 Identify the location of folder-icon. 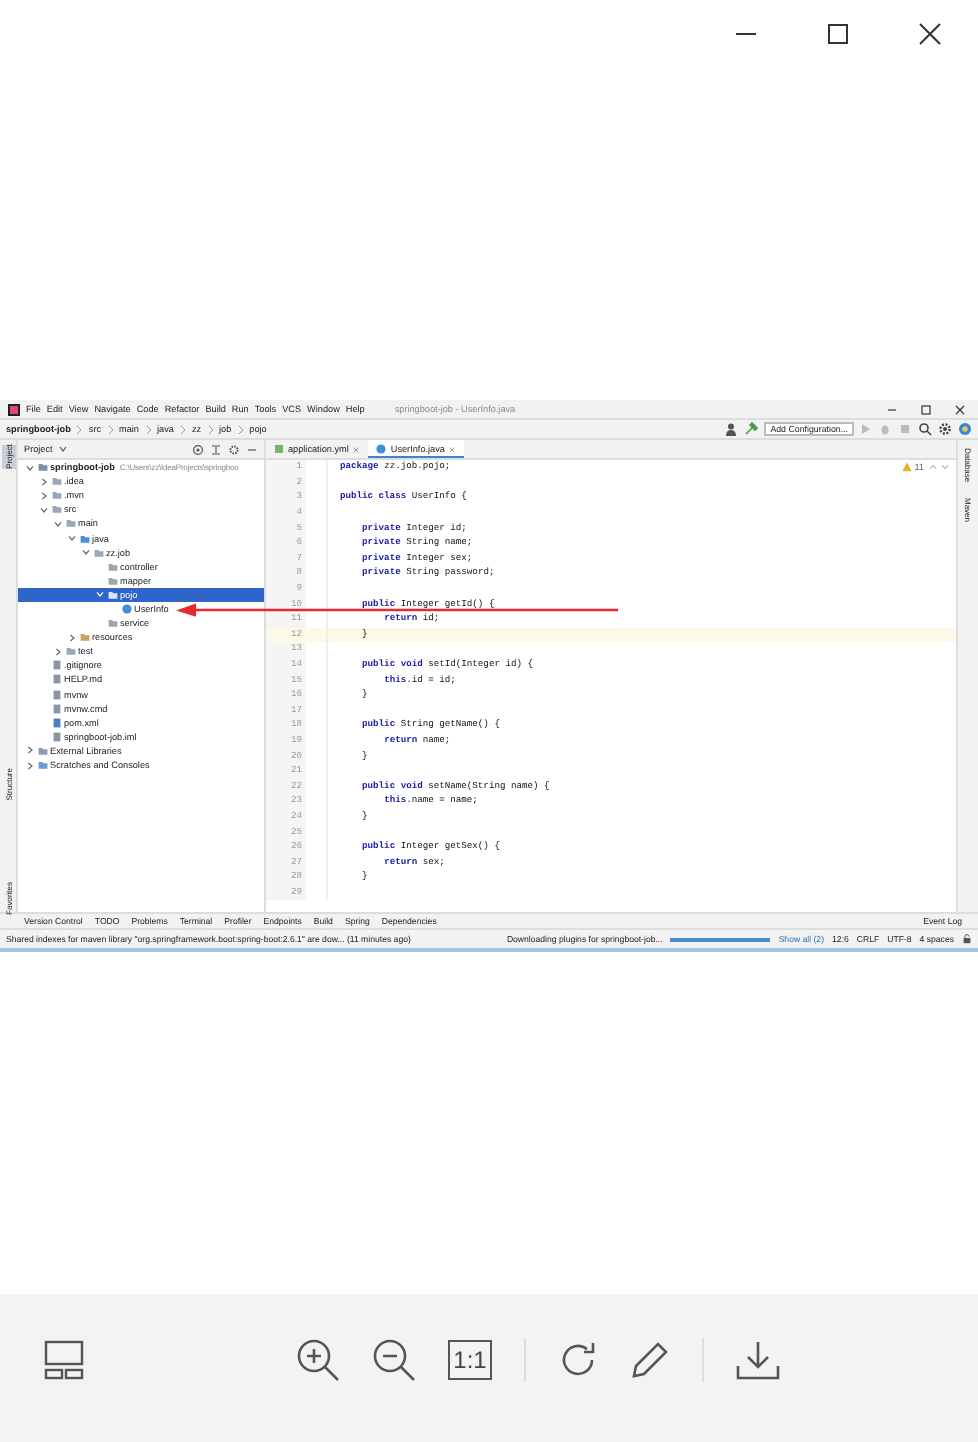
(112, 623).